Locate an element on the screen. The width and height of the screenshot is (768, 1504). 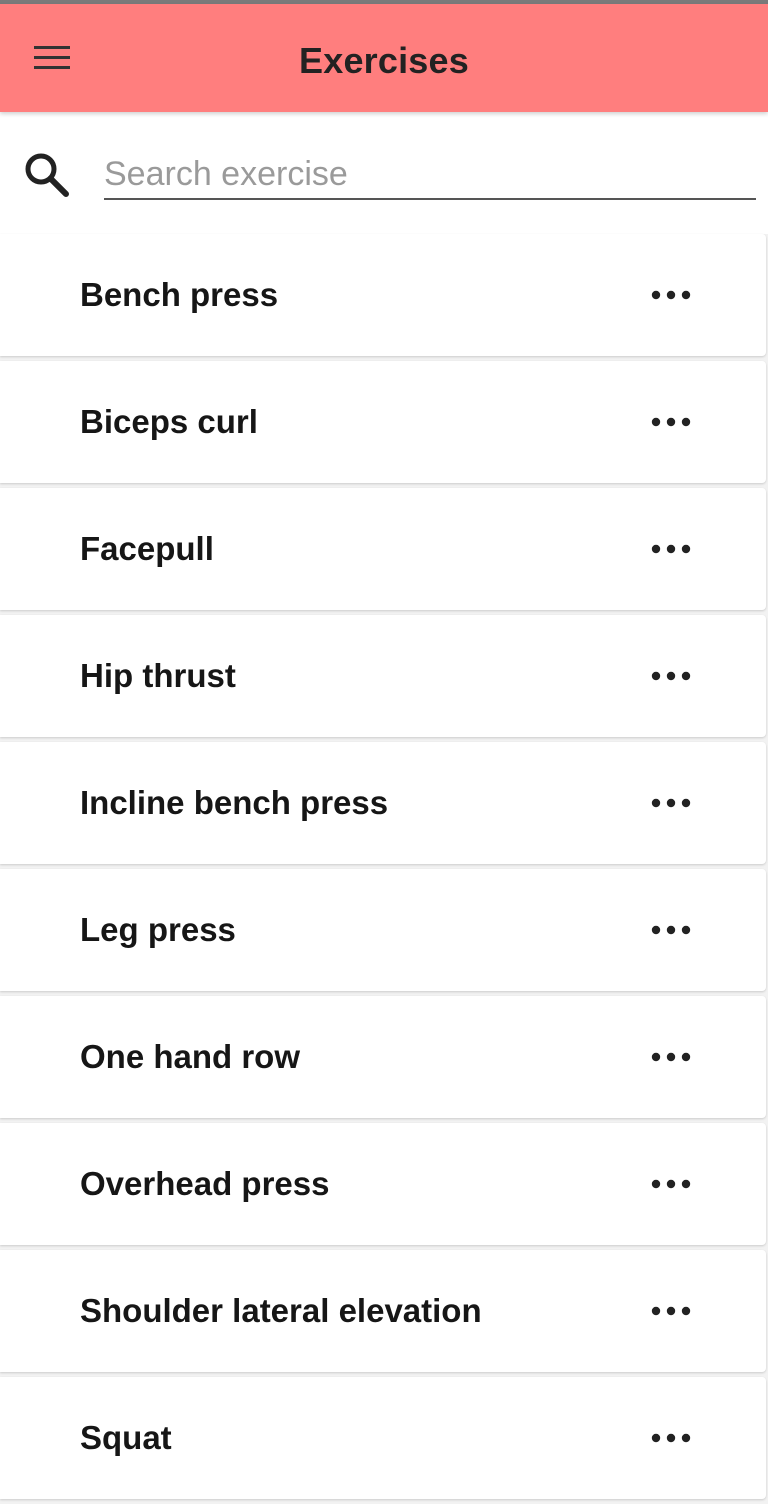
page-title: Exercises is located at coordinates (384, 60).